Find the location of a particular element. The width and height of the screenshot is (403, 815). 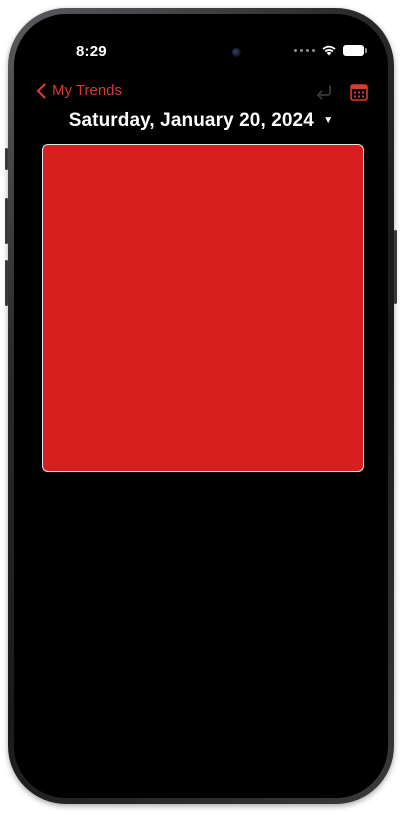

status-time: 8:29 is located at coordinates (91, 51).